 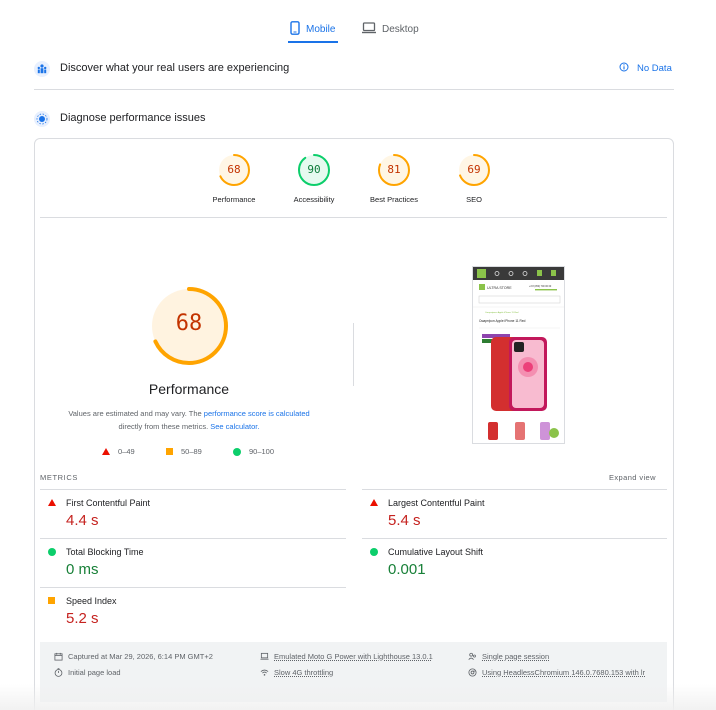 What do you see at coordinates (262, 451) in the screenshot?
I see `legend-pass-label: 90–100` at bounding box center [262, 451].